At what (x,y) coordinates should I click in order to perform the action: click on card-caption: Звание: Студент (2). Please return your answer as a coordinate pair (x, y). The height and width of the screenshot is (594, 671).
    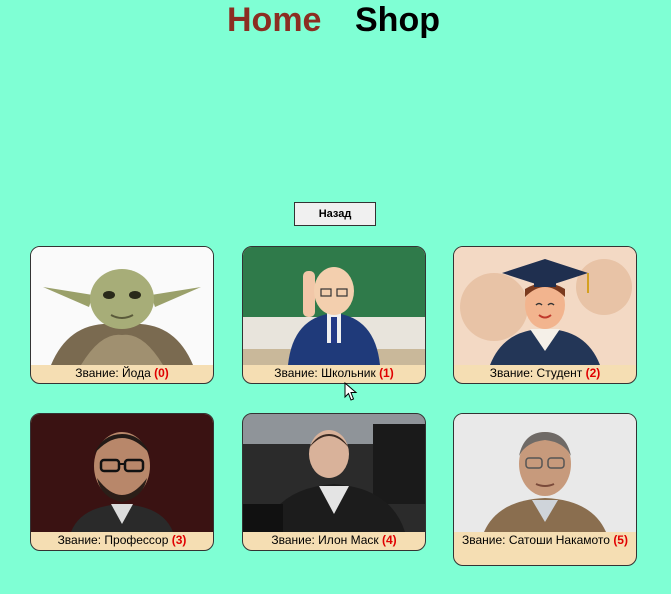
    Looking at the image, I should click on (545, 373).